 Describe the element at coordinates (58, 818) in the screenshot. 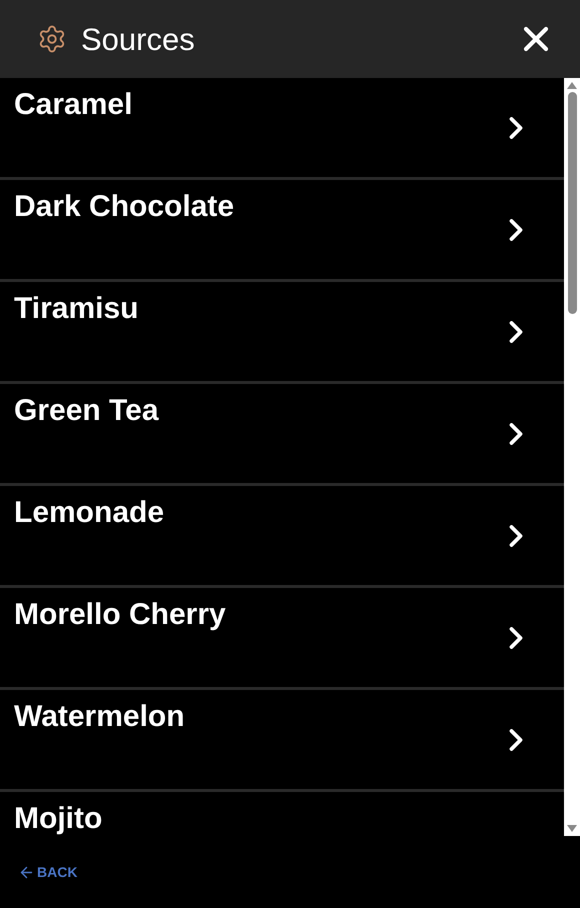

I see `item-label: Mojito` at that location.